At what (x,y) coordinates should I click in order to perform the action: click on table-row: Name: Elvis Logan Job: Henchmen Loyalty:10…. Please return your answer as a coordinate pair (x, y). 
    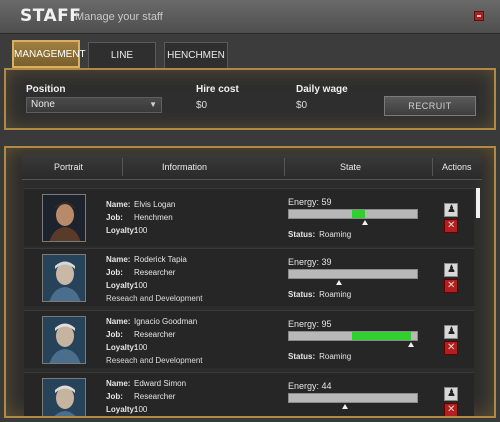
    Looking at the image, I should click on (249, 217).